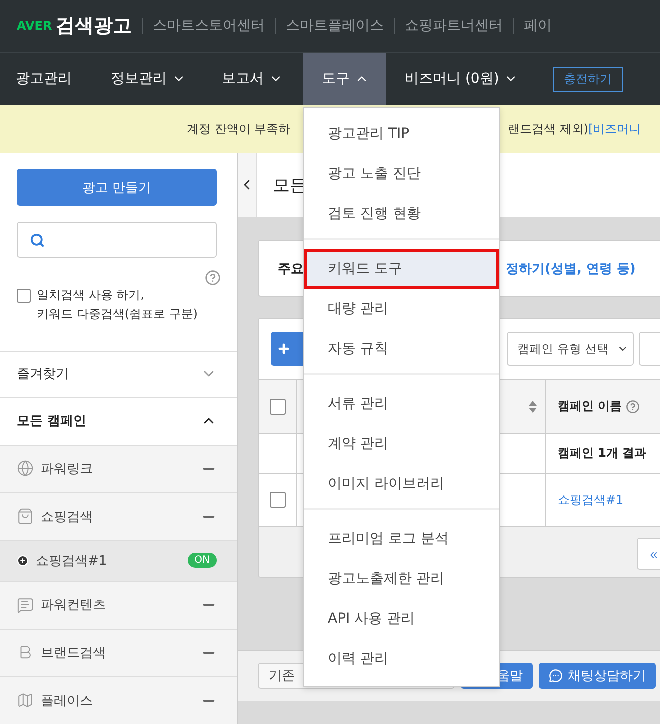 The image size is (660, 724). Describe the element at coordinates (401, 444) in the screenshot. I see `menu-item: 계약 관리` at that location.